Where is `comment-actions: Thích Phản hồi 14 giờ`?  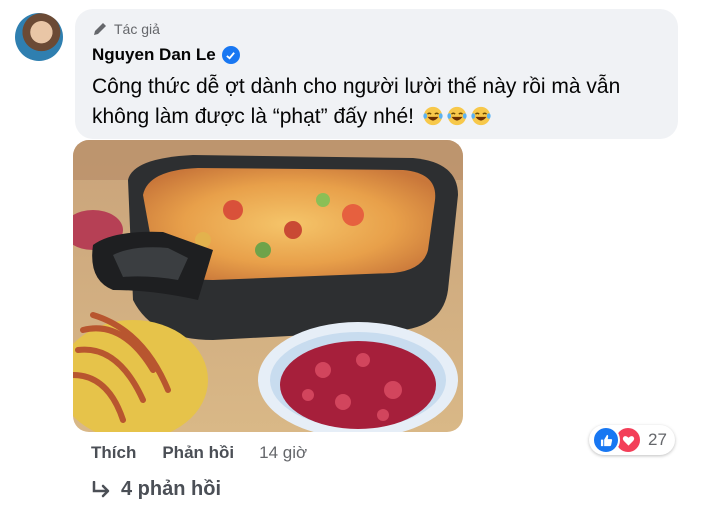 comment-actions: Thích Phản hồi 14 giờ is located at coordinates (199, 453).